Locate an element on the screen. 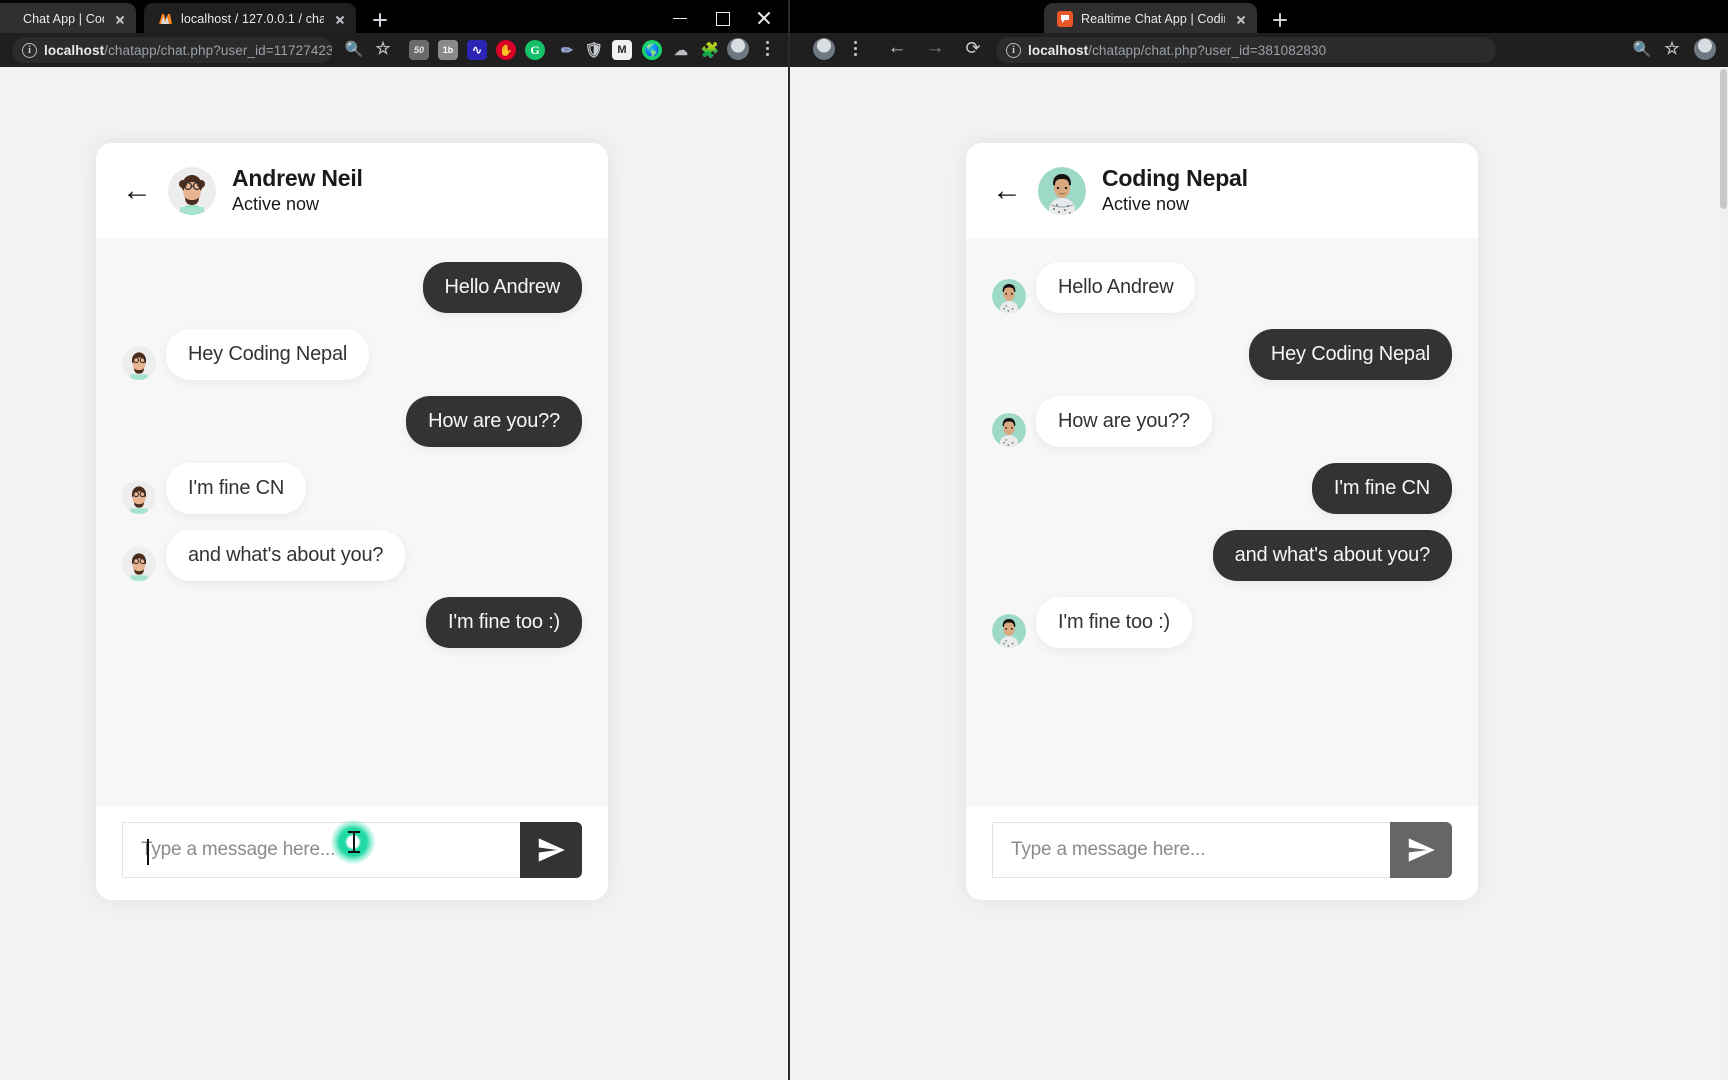  extension-puzzle-icon: 🧩 is located at coordinates (710, 50).